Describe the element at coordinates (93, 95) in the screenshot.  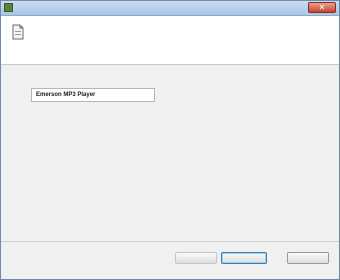
I see `device-name-input: Emerson MP3 Player` at that location.